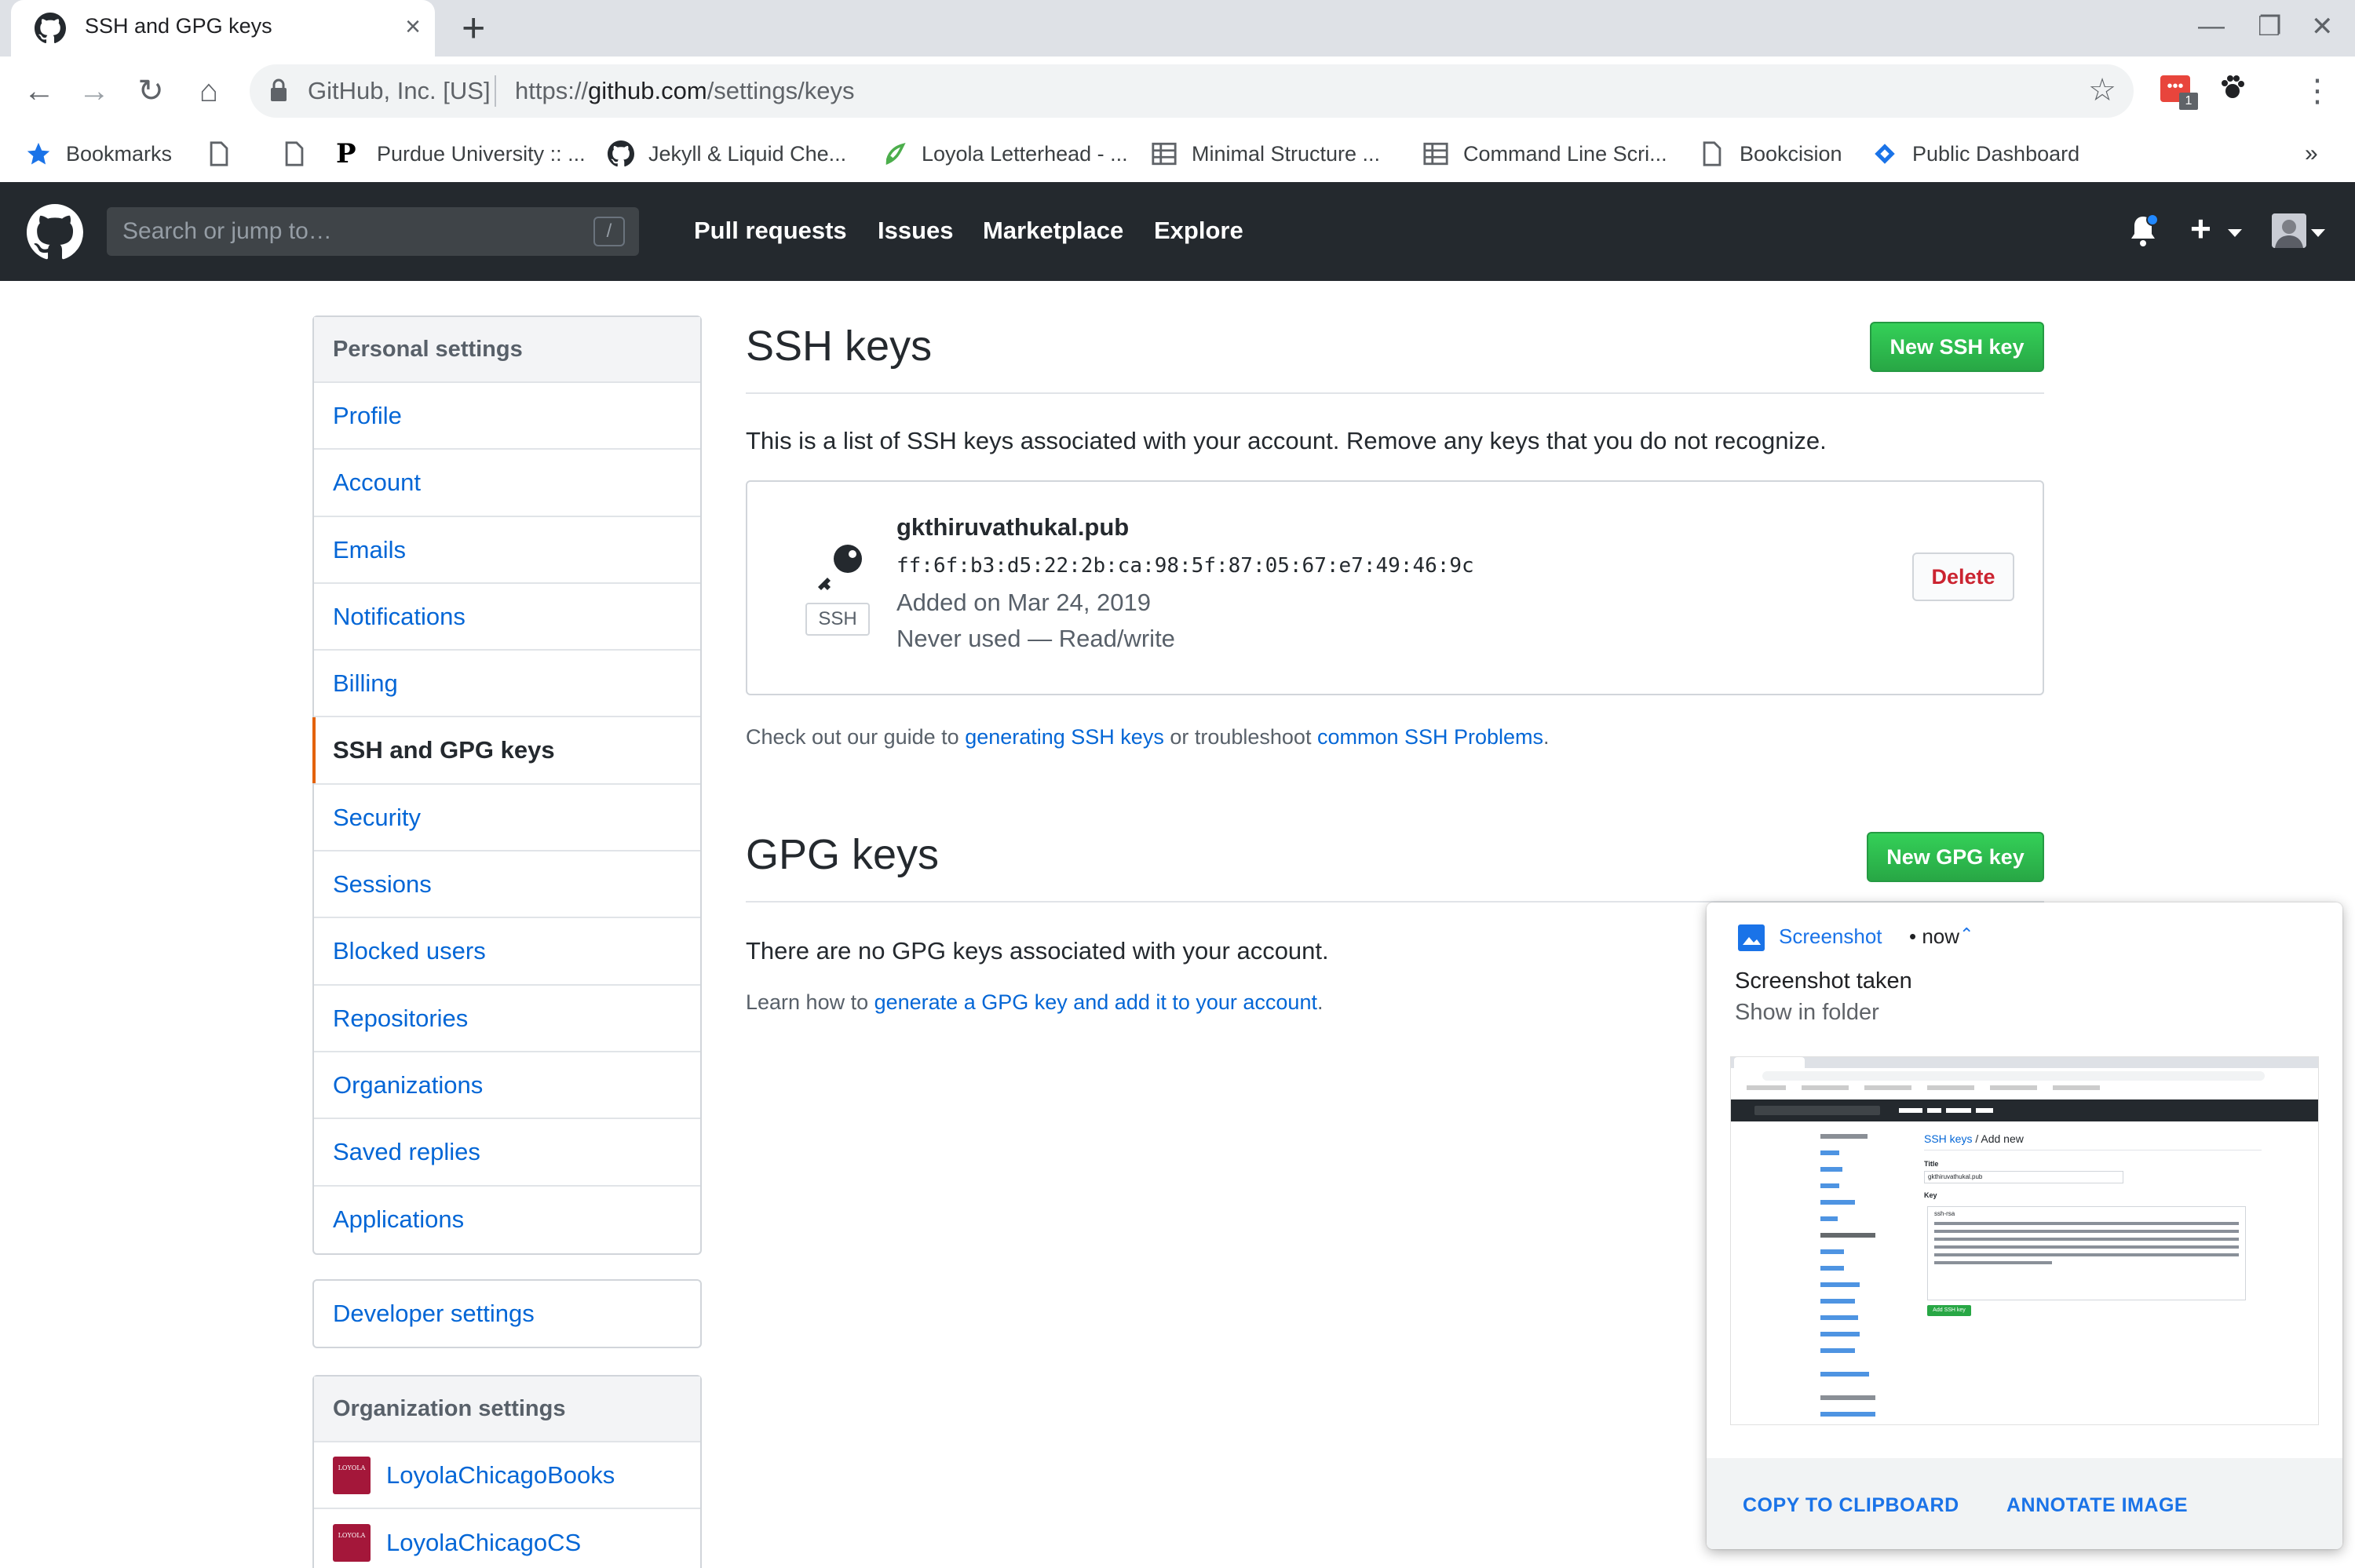 This screenshot has height=1568, width=2355. What do you see at coordinates (1975, 154) in the screenshot?
I see `bookmark-public-dashboard: Public Dashboard` at bounding box center [1975, 154].